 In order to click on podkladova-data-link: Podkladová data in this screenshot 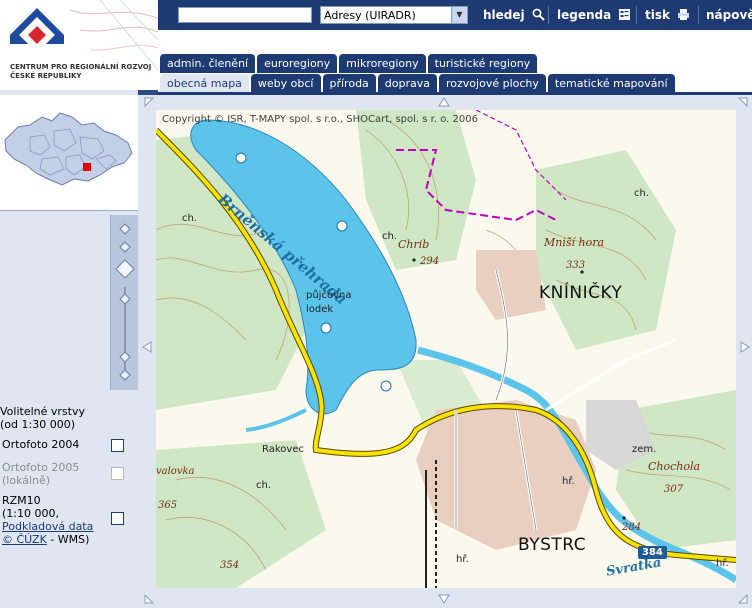, I will do `click(47, 526)`.